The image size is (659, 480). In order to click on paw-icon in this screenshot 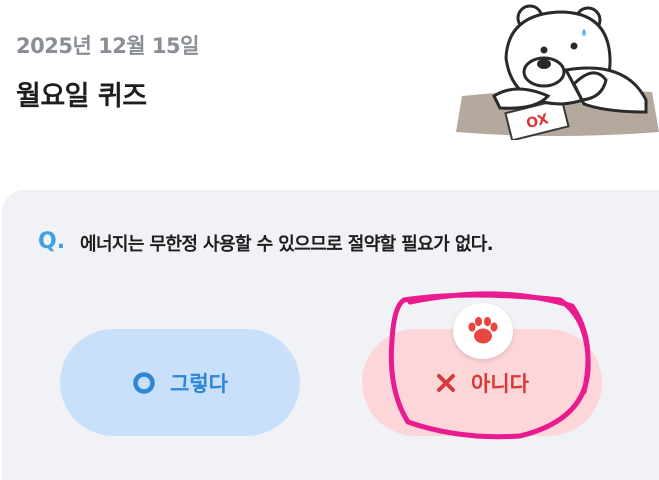, I will do `click(483, 330)`.